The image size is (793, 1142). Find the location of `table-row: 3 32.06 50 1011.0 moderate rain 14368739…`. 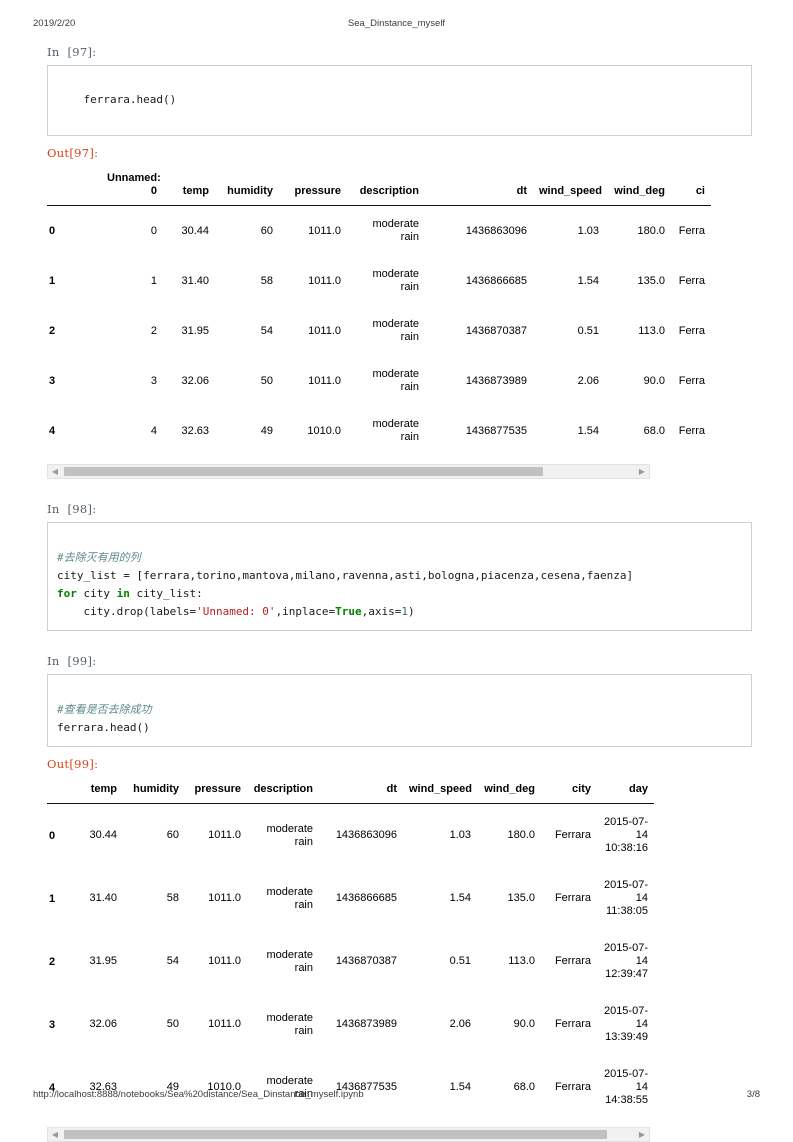

table-row: 3 32.06 50 1011.0 moderate rain 14368739… is located at coordinates (350, 1024).